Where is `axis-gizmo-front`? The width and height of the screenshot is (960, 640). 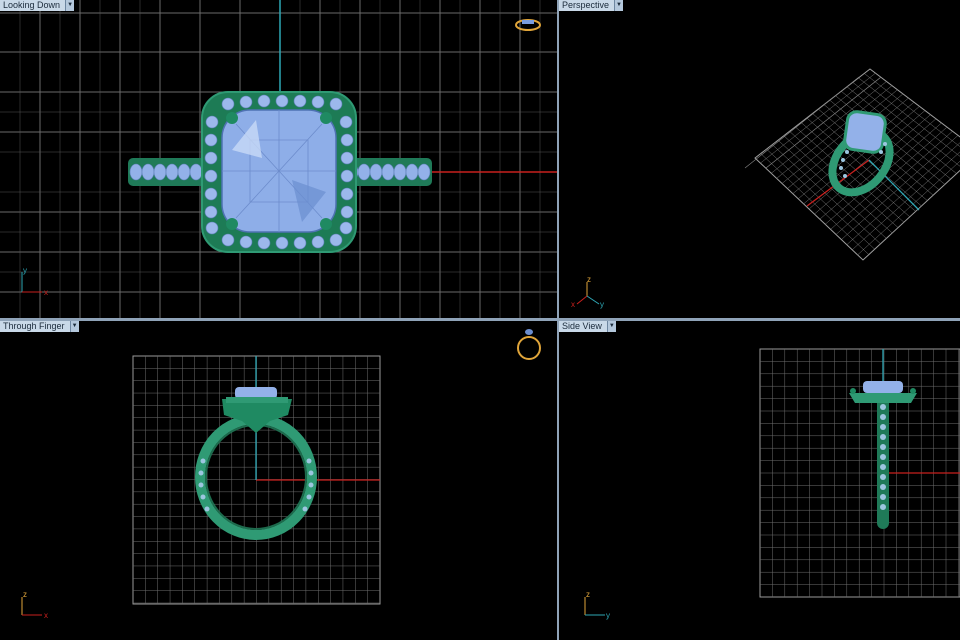
axis-gizmo-front is located at coordinates (31, 606).